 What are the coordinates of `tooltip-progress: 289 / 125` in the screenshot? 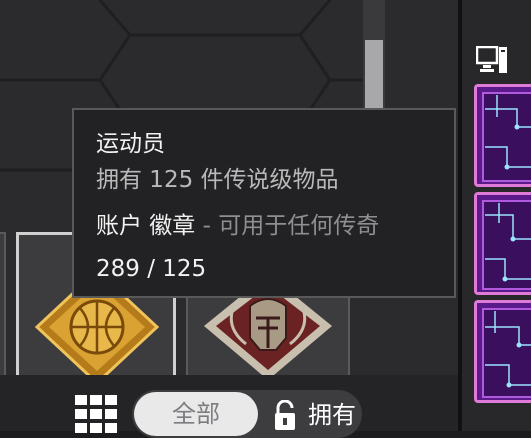 It's located at (151, 269).